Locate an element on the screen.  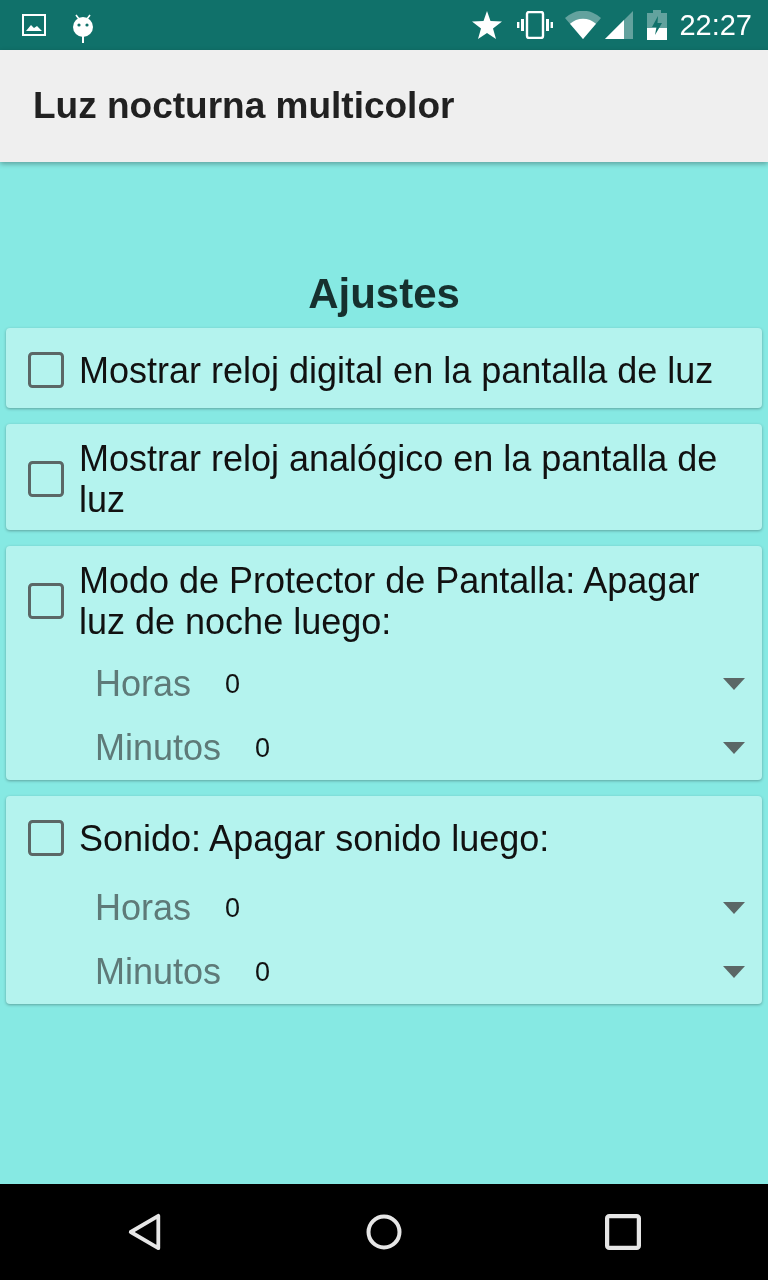
battery-charging-icon is located at coordinates (657, 25).